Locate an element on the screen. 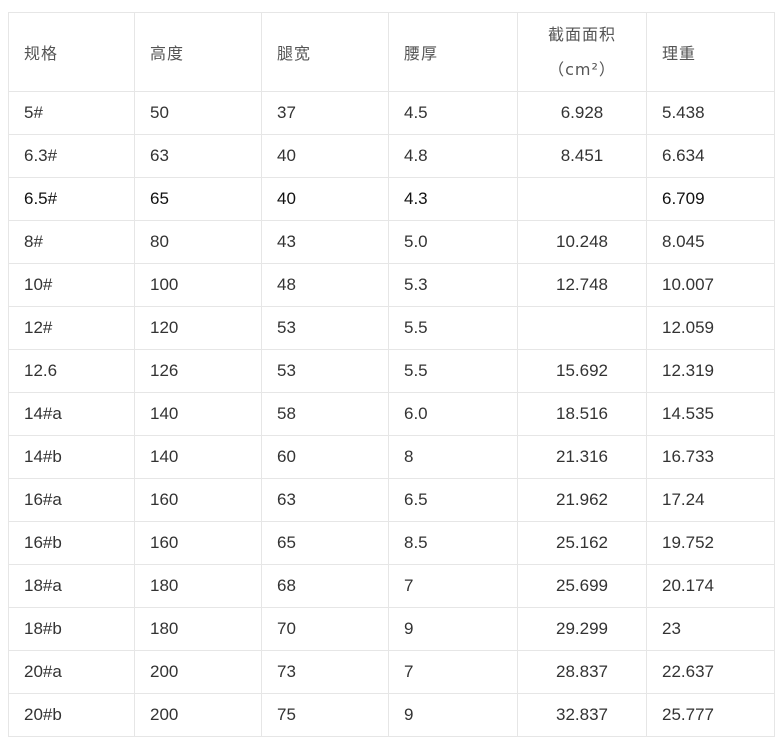  cell-unit-weight: 25.777 is located at coordinates (710, 715).